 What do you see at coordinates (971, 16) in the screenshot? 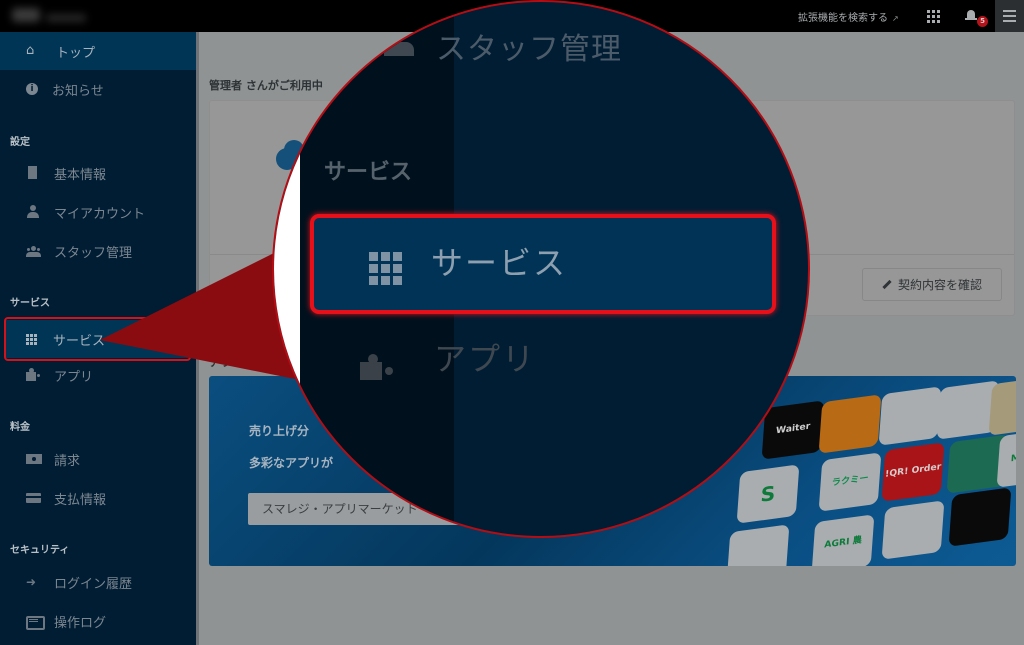
I see `bell-icon` at bounding box center [971, 16].